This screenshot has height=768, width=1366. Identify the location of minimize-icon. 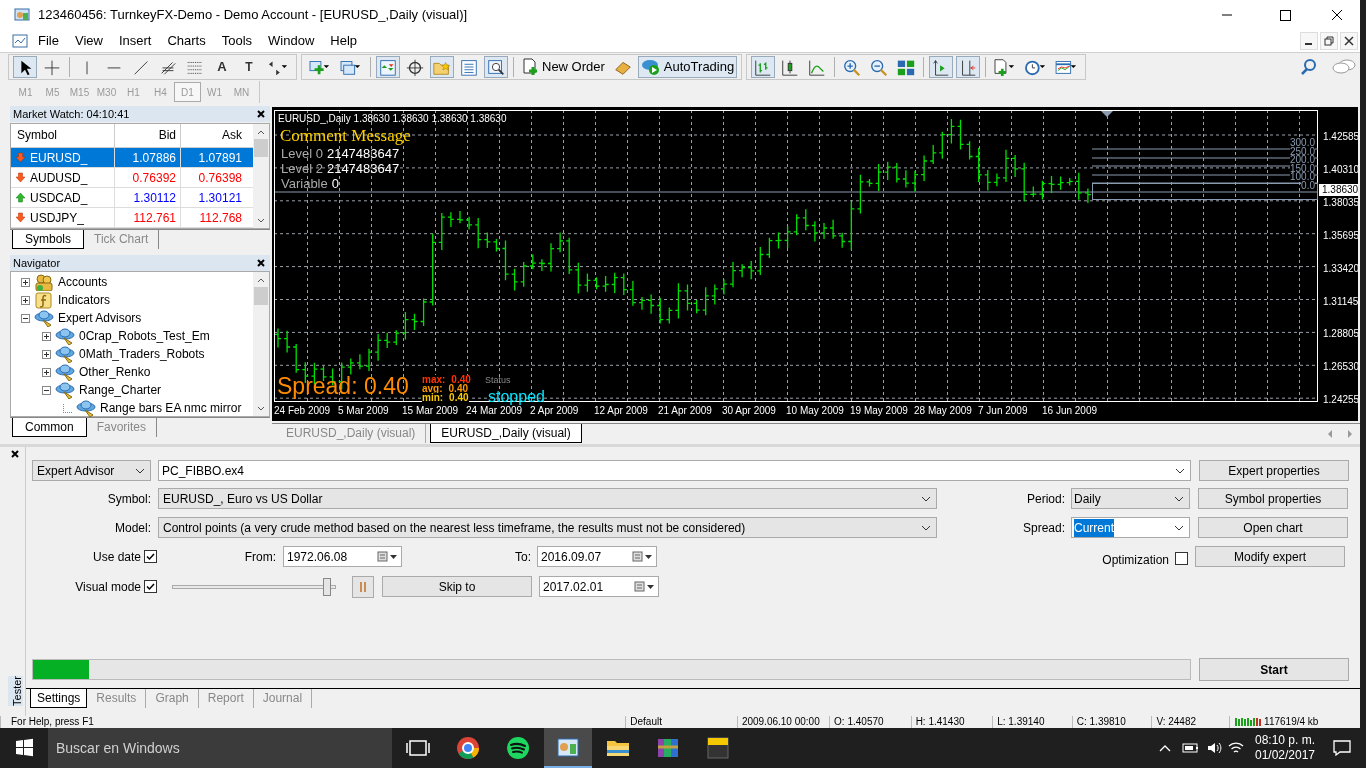
(1309, 41).